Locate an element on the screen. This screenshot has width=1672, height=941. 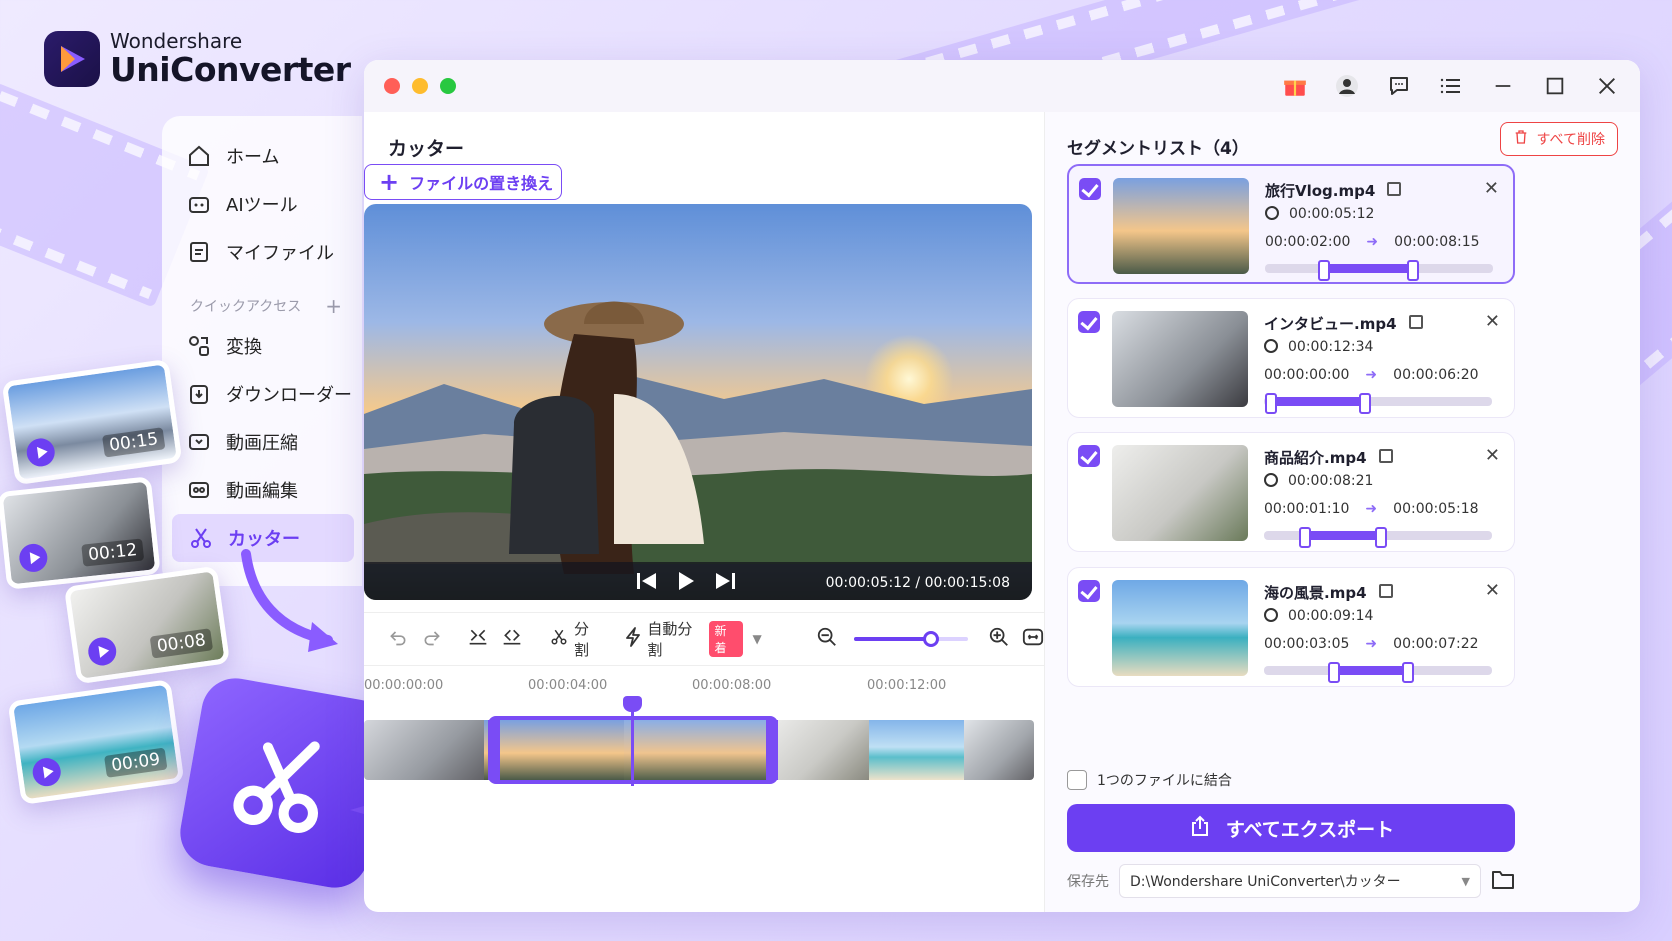
sidebar-item-downloader: ダウンローダー is located at coordinates (262, 394).